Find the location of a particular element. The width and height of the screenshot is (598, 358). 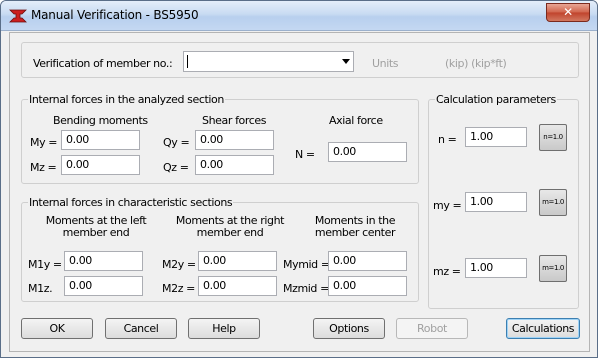

axial-force-heading: Axial force is located at coordinates (356, 120).